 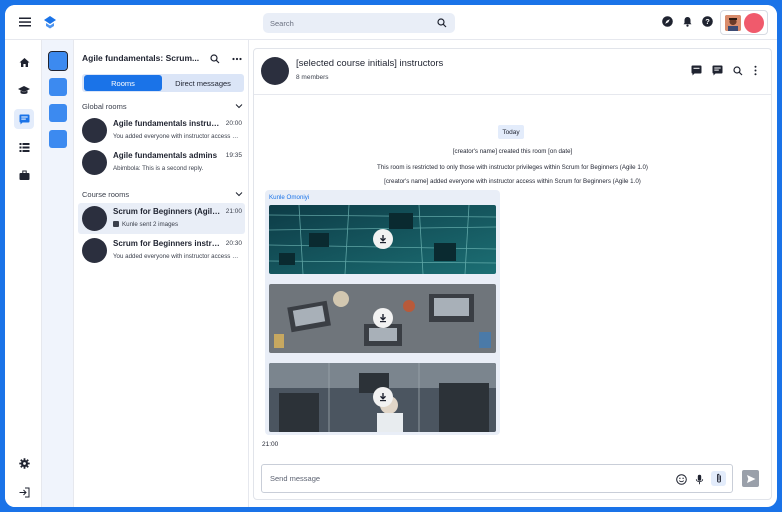 I want to click on list-icon, so click(x=24, y=147).